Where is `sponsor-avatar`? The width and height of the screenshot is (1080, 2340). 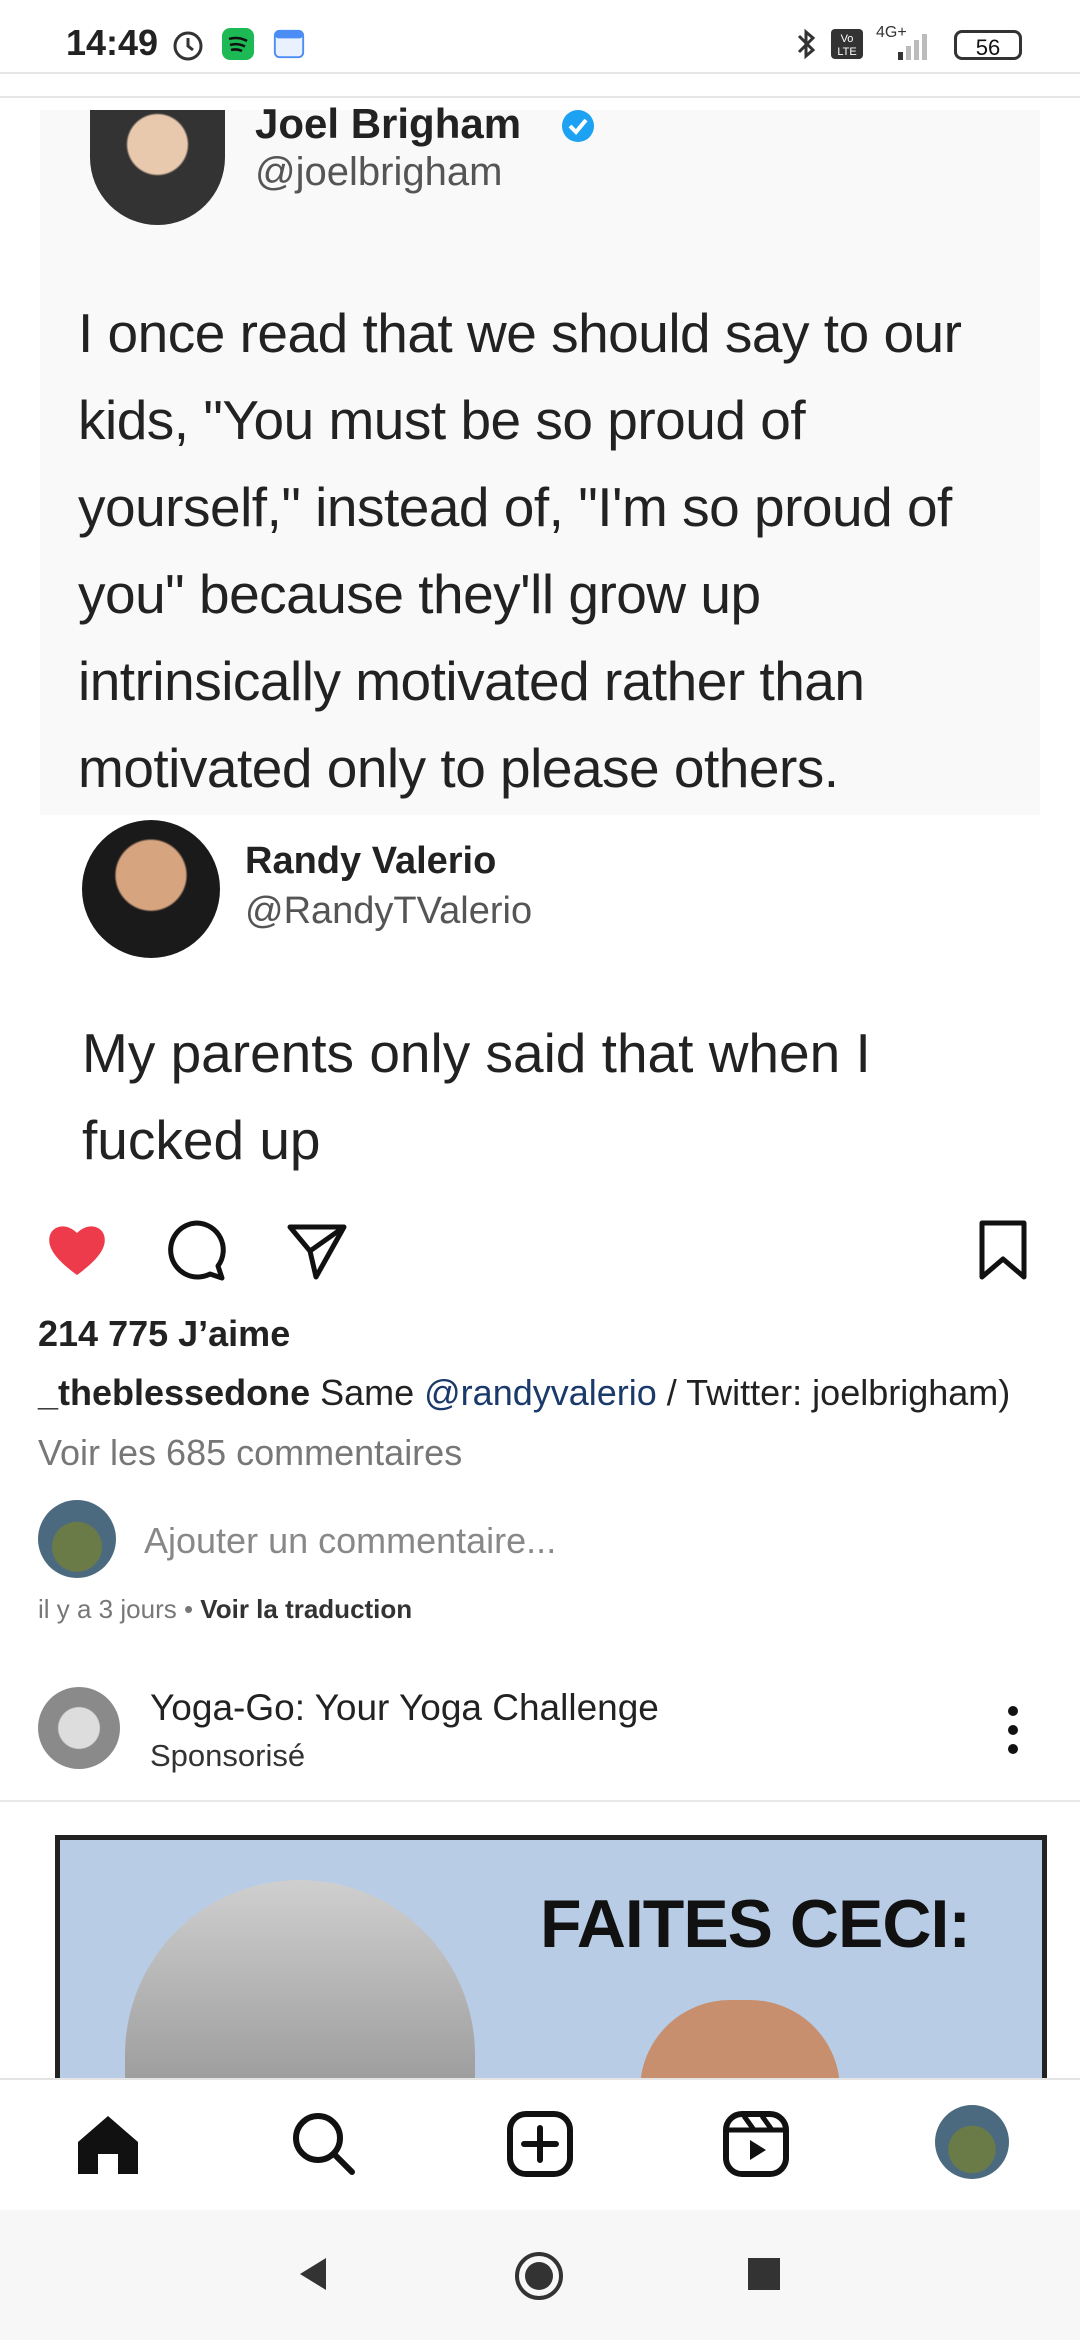 sponsor-avatar is located at coordinates (79, 1728).